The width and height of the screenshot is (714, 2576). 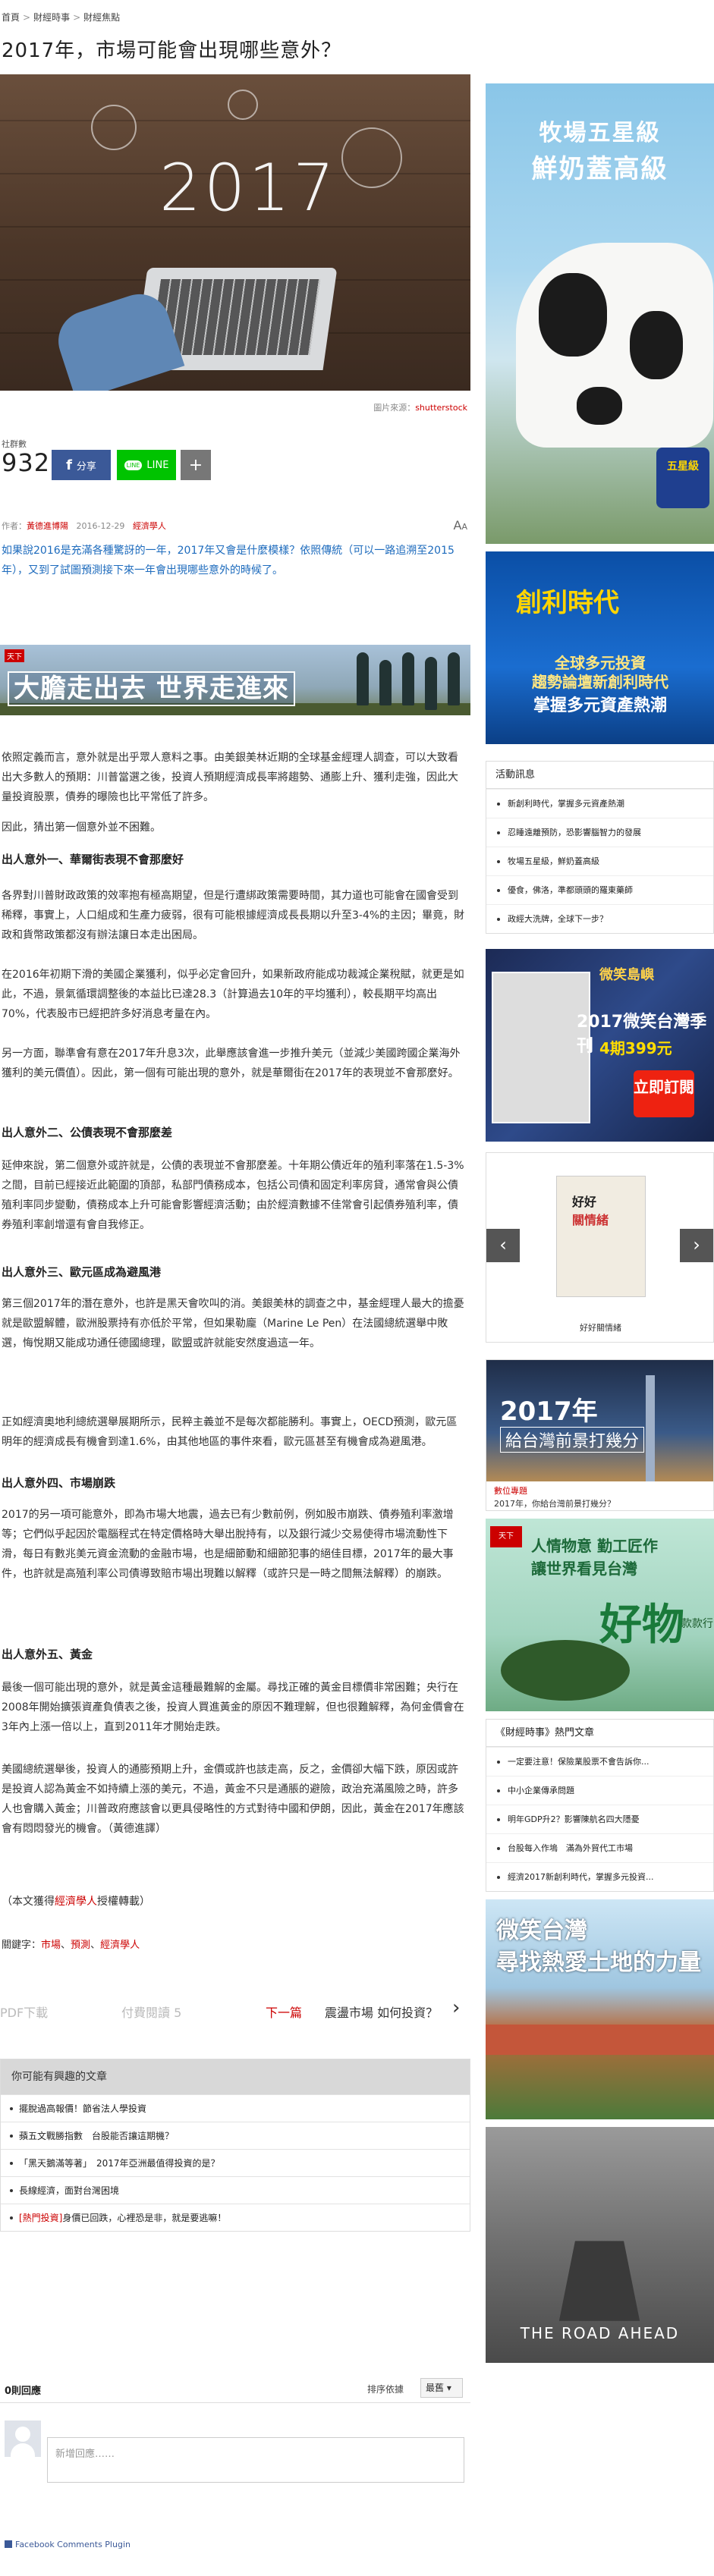 I want to click on author-link: 黃德進博陽, so click(x=47, y=526).